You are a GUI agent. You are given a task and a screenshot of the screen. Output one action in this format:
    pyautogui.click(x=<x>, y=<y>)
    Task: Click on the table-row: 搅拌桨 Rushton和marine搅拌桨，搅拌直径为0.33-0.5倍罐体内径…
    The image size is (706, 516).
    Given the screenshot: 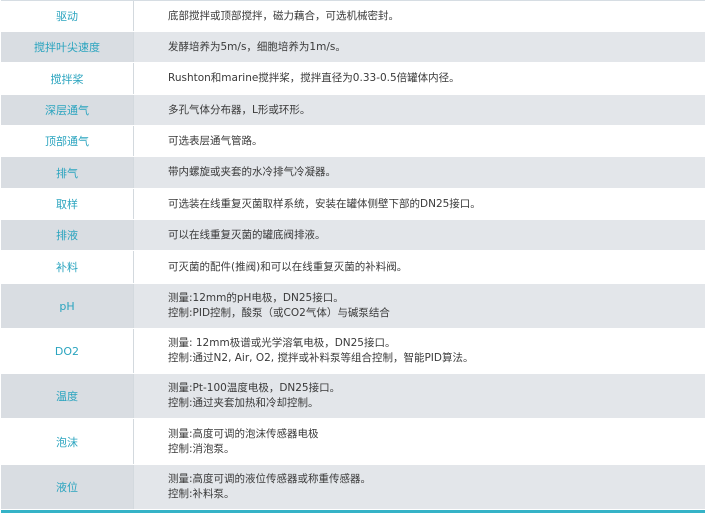 What is the action you would take?
    pyautogui.click(x=353, y=79)
    